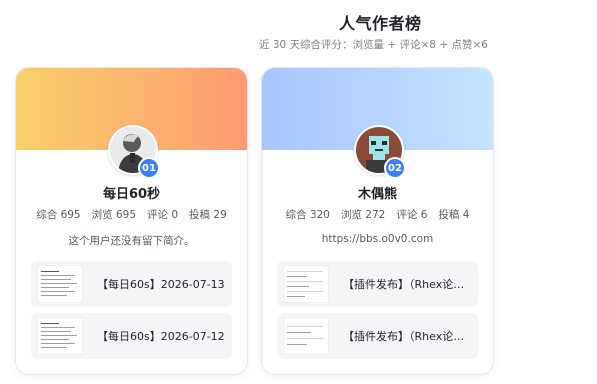  I want to click on stat-score: 综合 320, so click(307, 215).